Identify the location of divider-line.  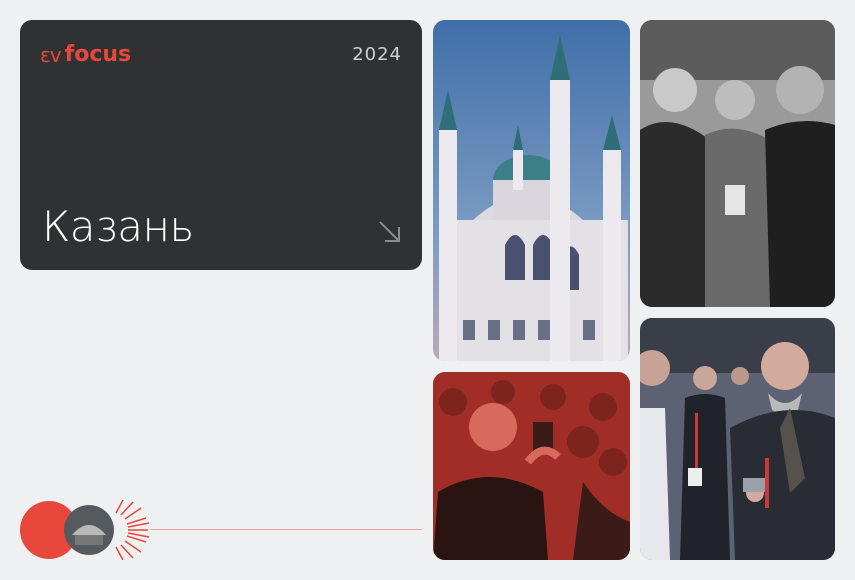
(286, 529).